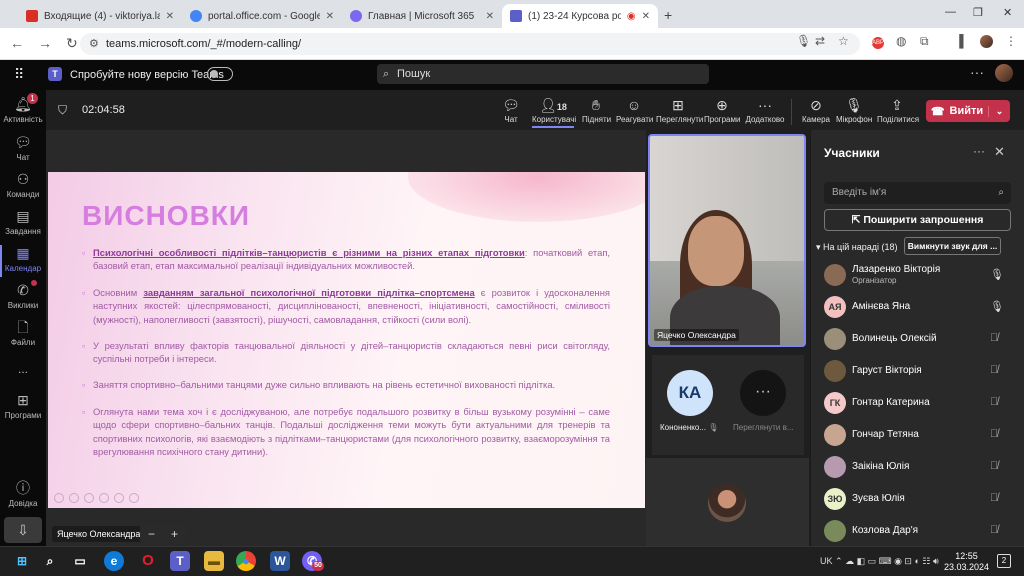  I want to click on rail-help: ⓘ Довідка, so click(23, 494).